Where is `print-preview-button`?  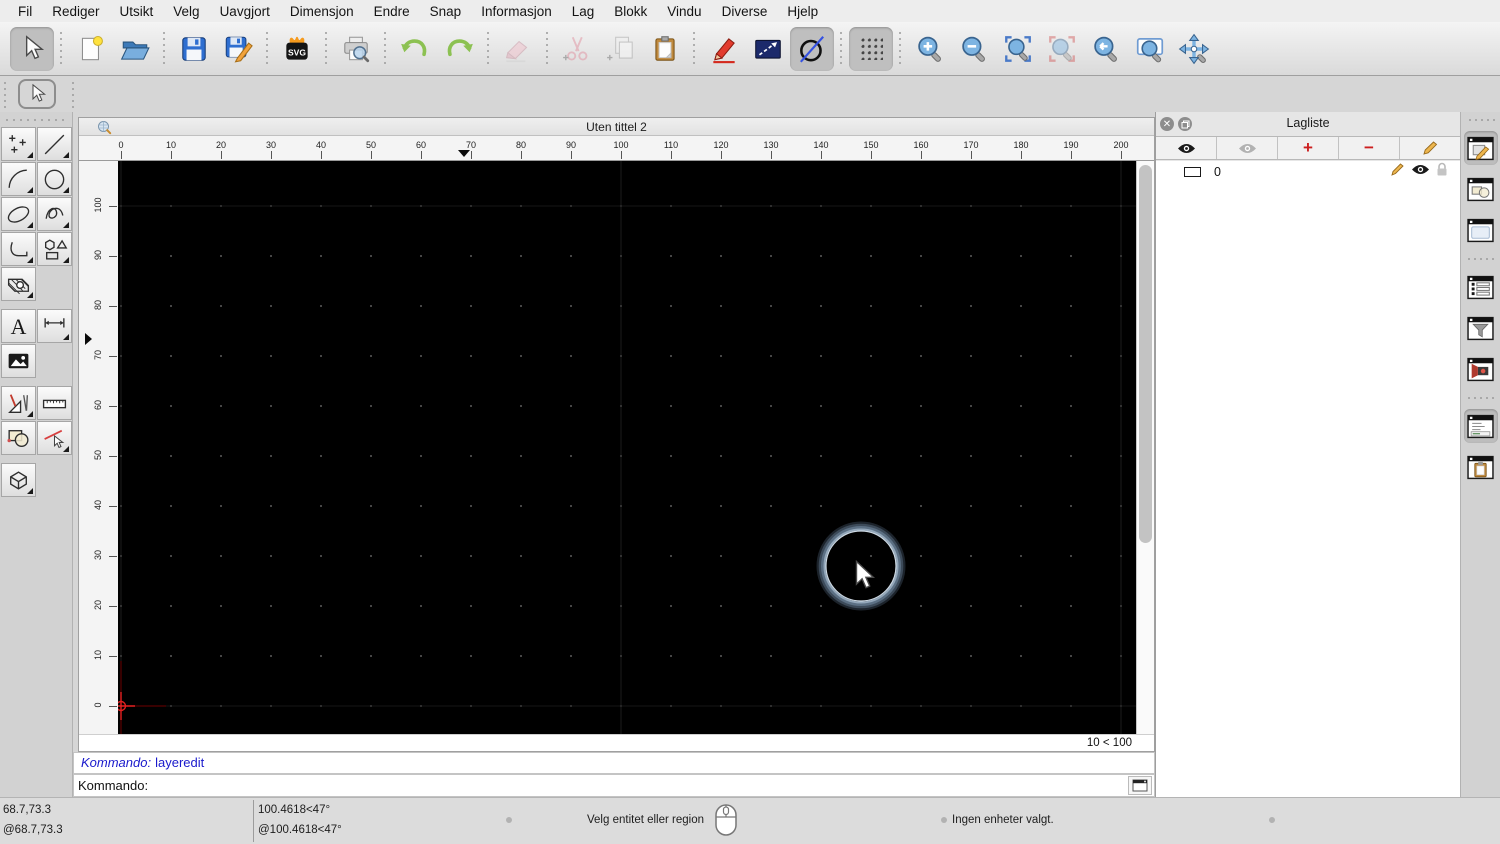
print-preview-button is located at coordinates (356, 49).